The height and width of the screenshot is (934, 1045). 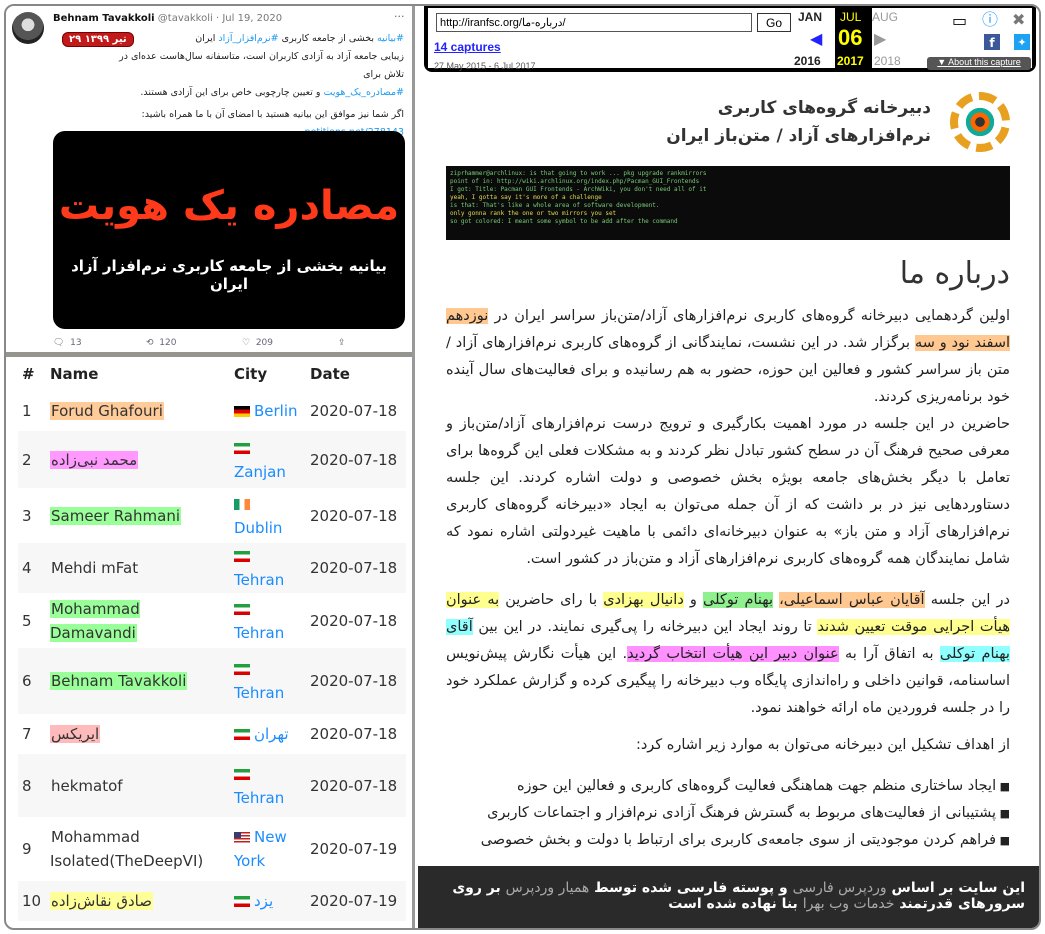 What do you see at coordinates (161, 343) in the screenshot?
I see `retweet-button: ⟲ 120` at bounding box center [161, 343].